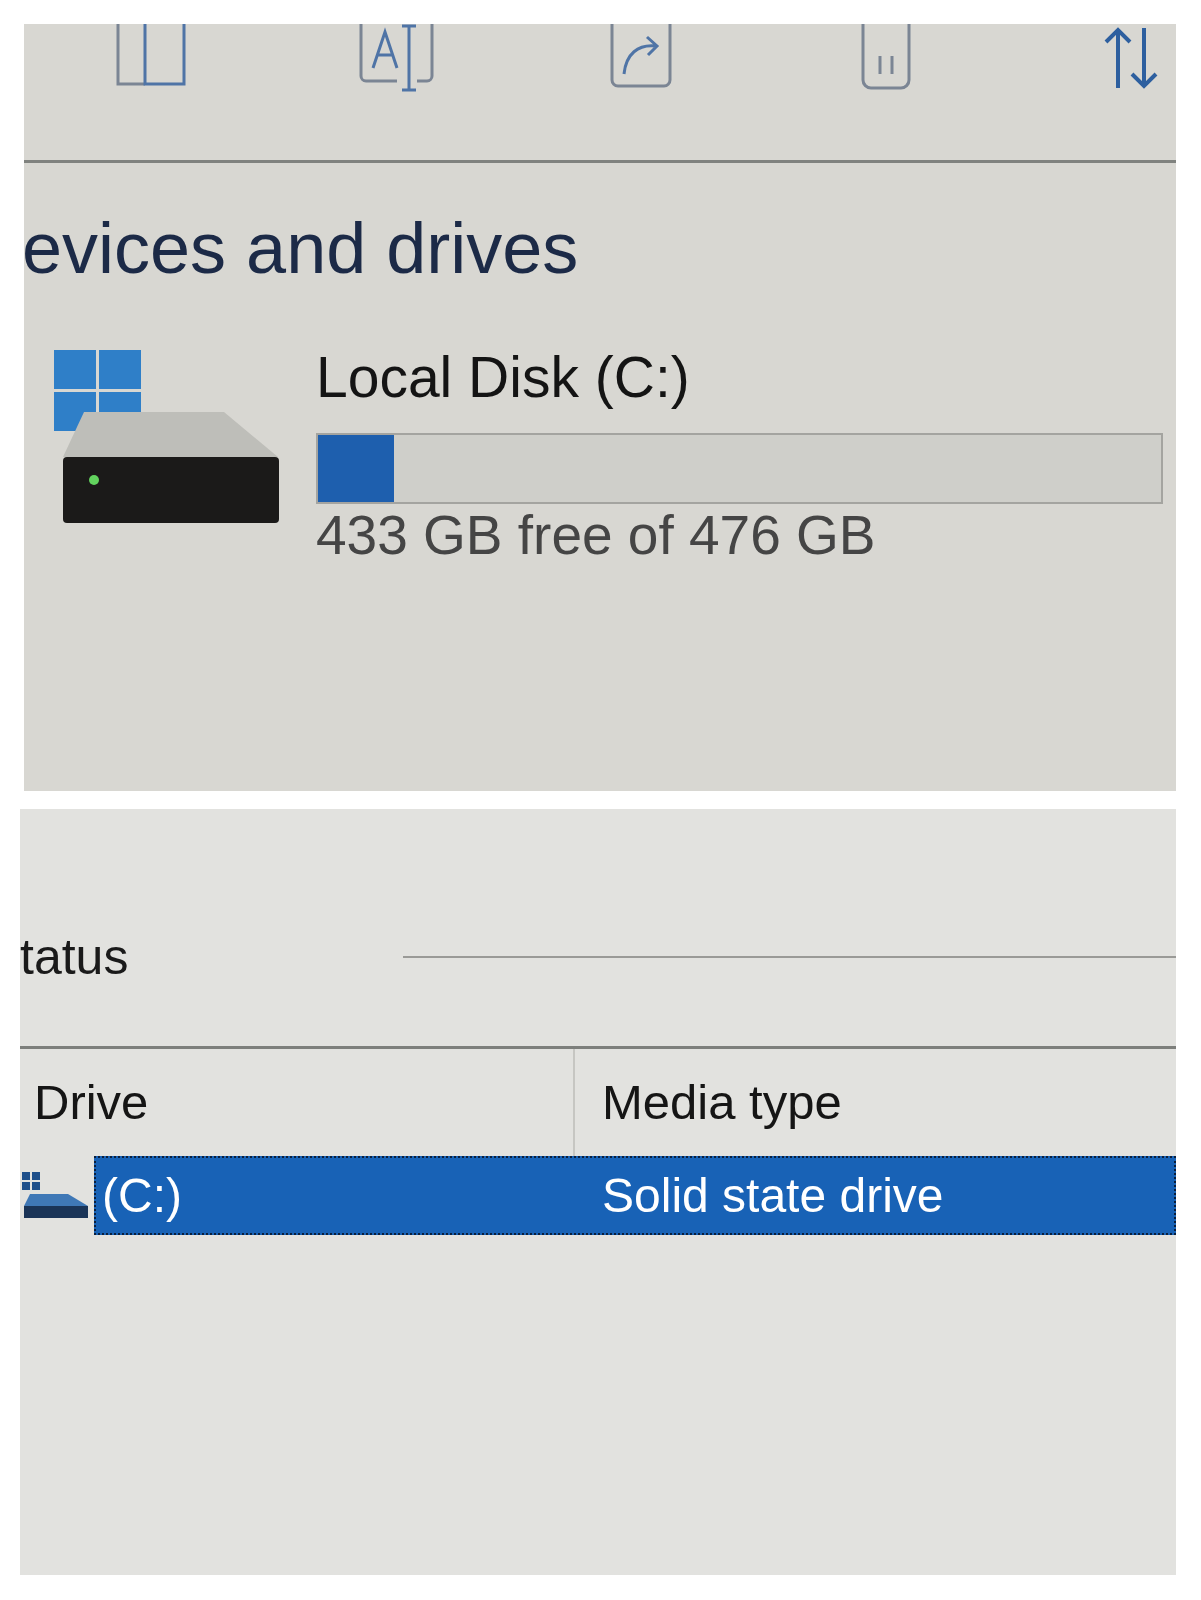  Describe the element at coordinates (596, 536) in the screenshot. I see `free-space-text: 433 GB free of 476 GB` at that location.